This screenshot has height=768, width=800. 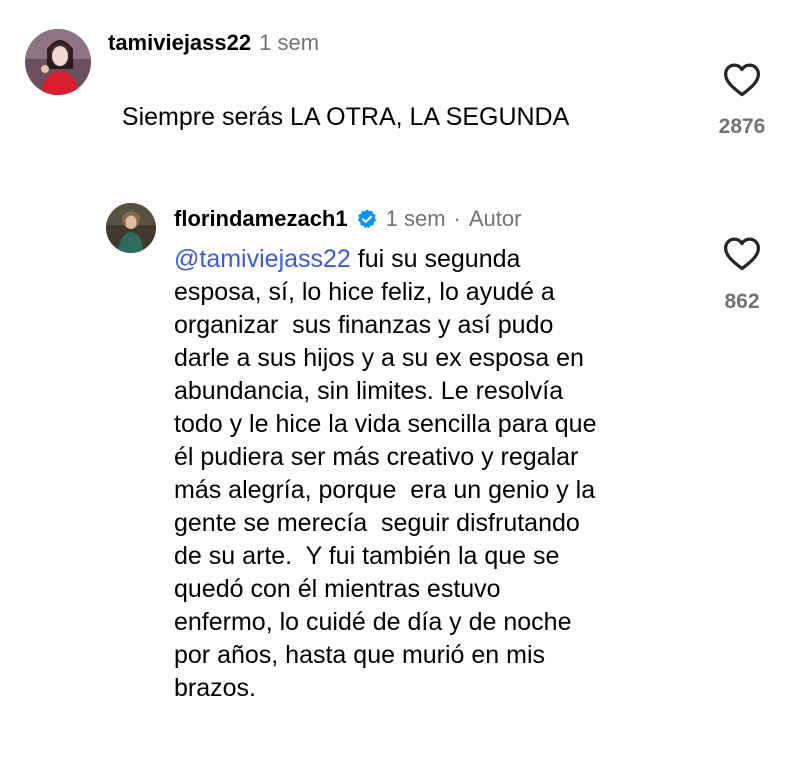 What do you see at coordinates (742, 301) in the screenshot?
I see `reply-like-count: 862` at bounding box center [742, 301].